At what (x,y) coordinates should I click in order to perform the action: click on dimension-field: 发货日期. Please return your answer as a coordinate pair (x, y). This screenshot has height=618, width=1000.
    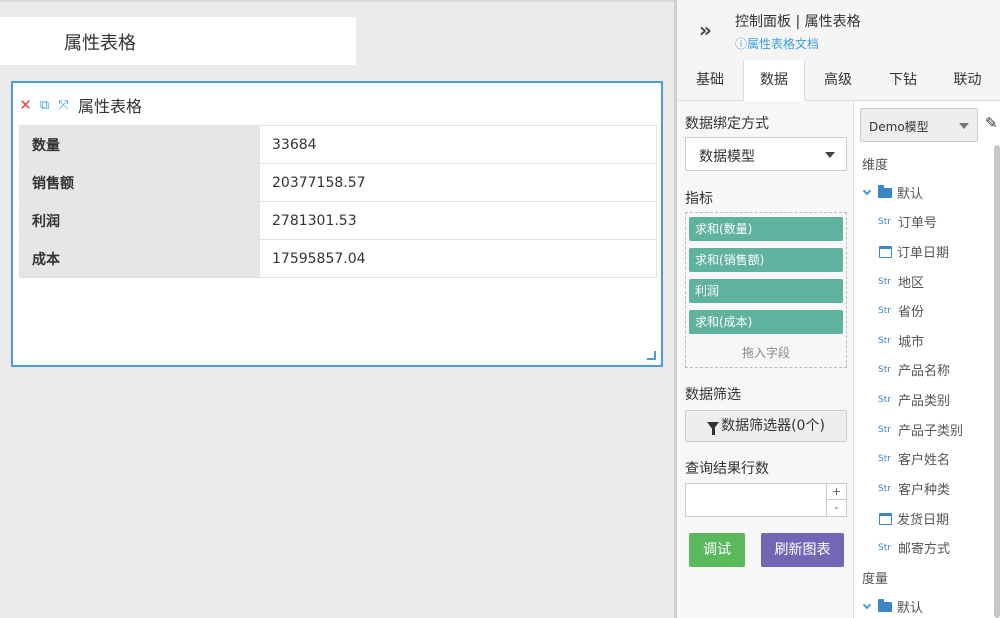
    Looking at the image, I should click on (913, 518).